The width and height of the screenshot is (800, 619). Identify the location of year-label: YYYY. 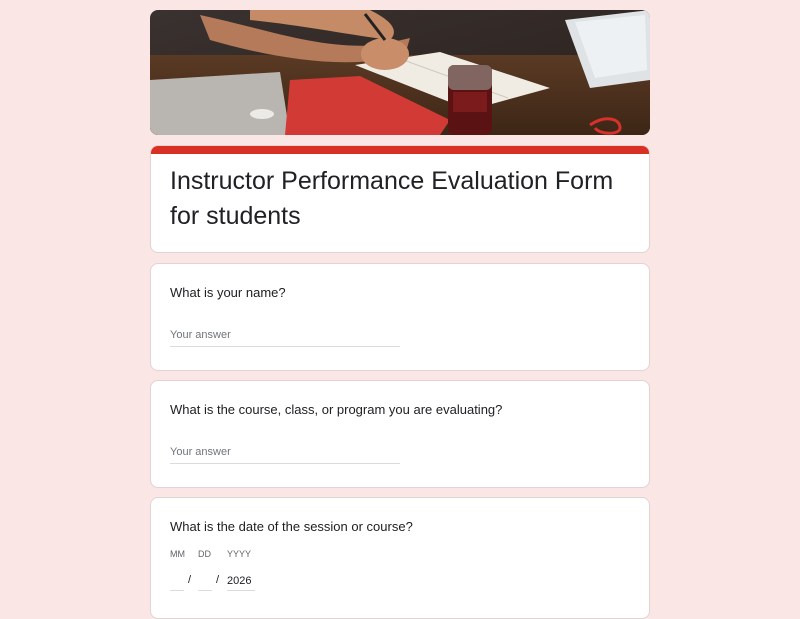
(239, 554).